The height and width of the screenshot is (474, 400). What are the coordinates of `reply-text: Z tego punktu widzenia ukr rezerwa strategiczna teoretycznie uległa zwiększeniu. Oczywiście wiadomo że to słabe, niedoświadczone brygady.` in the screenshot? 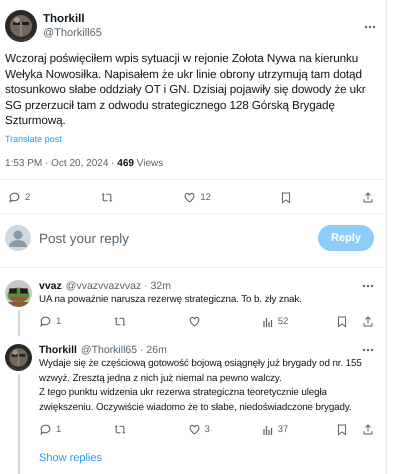 It's located at (196, 400).